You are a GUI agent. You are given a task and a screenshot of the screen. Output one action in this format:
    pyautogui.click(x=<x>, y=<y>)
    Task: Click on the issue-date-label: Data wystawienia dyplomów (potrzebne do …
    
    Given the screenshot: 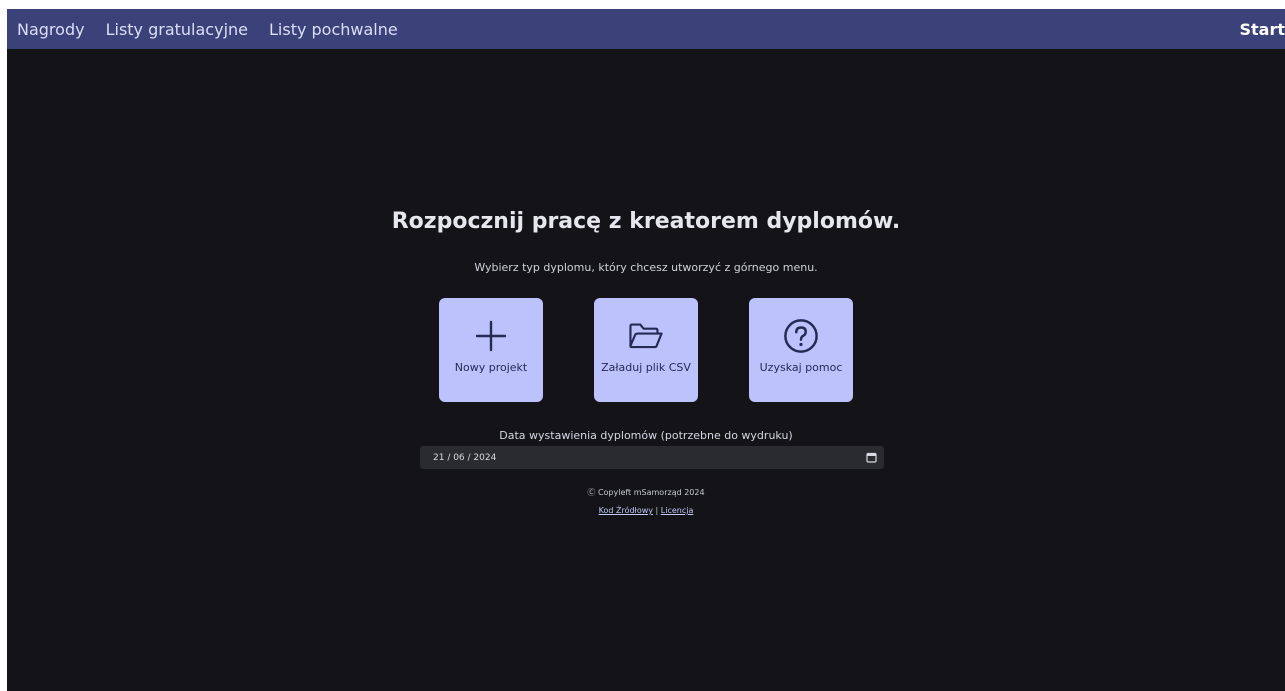 What is the action you would take?
    pyautogui.click(x=646, y=435)
    